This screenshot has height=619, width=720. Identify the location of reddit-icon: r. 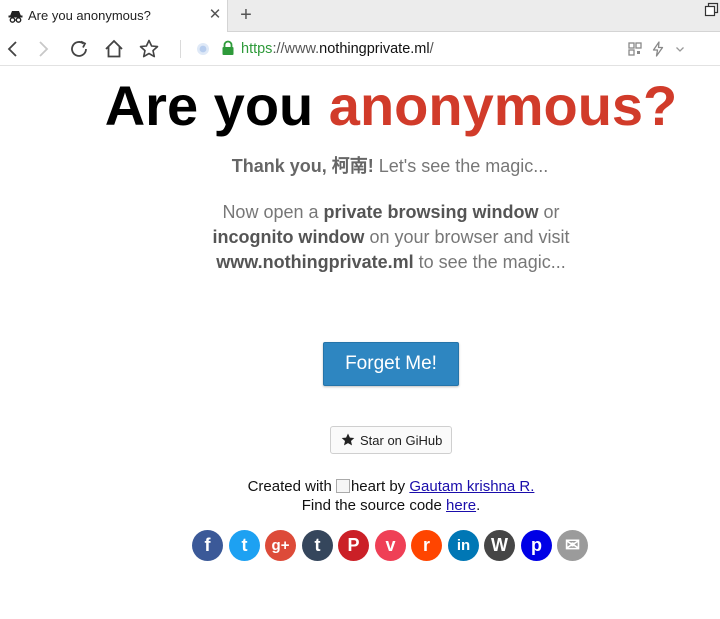
(426, 545).